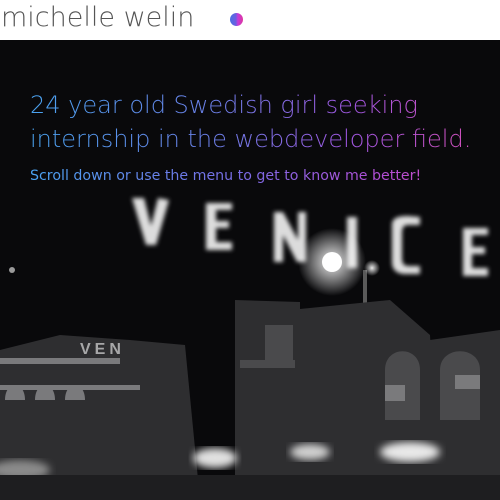 The width and height of the screenshot is (500, 500). I want to click on site-logo: michelle welin, so click(97, 18).